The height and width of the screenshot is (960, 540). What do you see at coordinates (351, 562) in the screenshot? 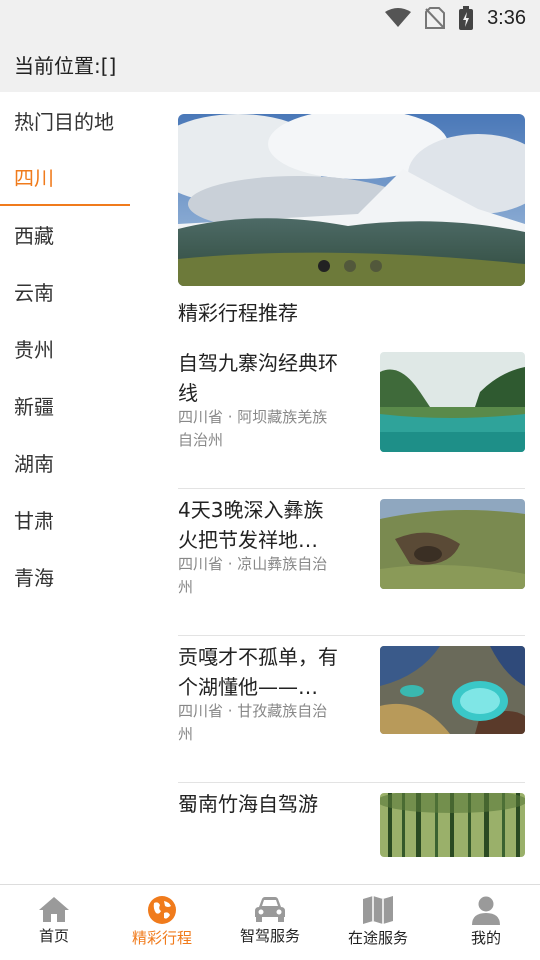
I see `trip-item: 4天3晚深入彝族火把节发祥地… 四川省 · 凉山彝族自治州` at bounding box center [351, 562].